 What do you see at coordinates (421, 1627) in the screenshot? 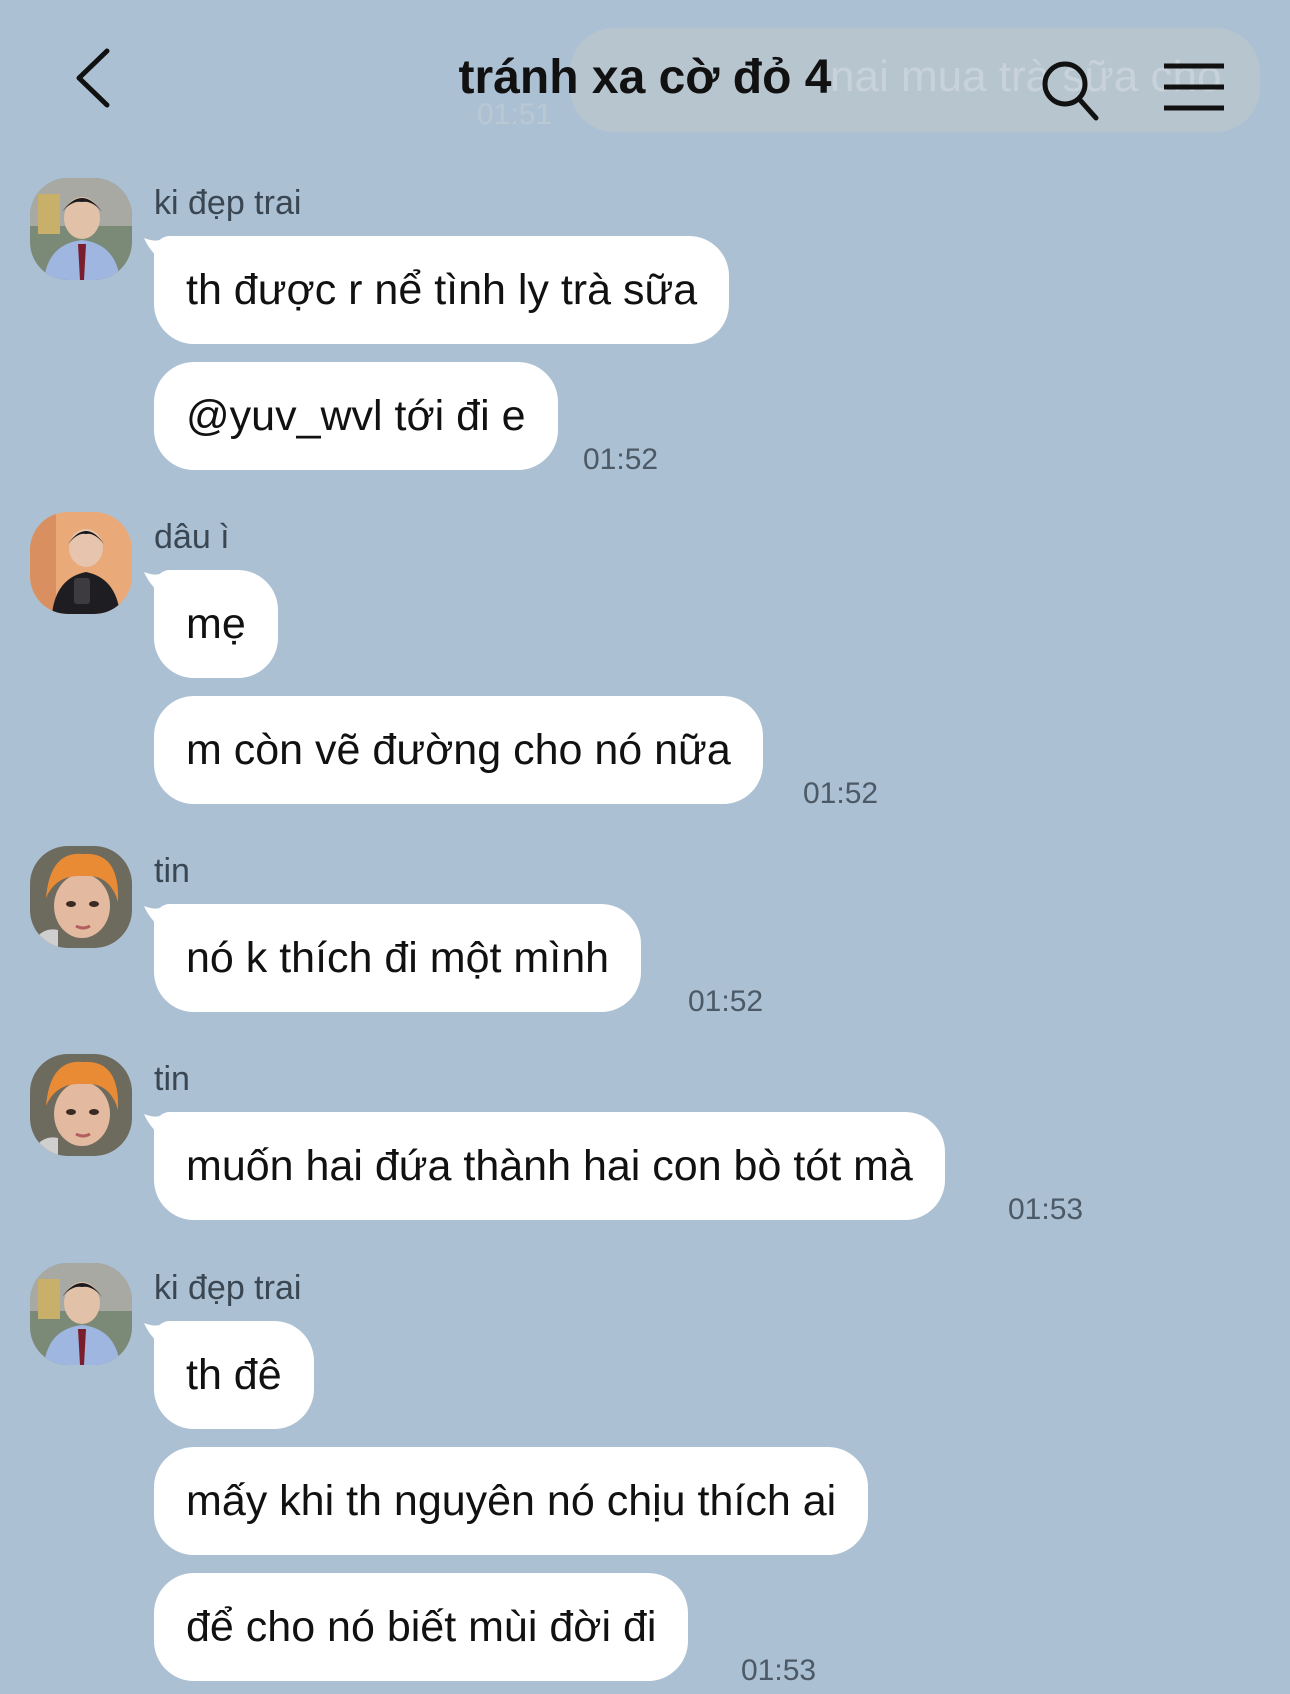
I see `message-bubble: để cho nó biết mùi đời đi` at bounding box center [421, 1627].